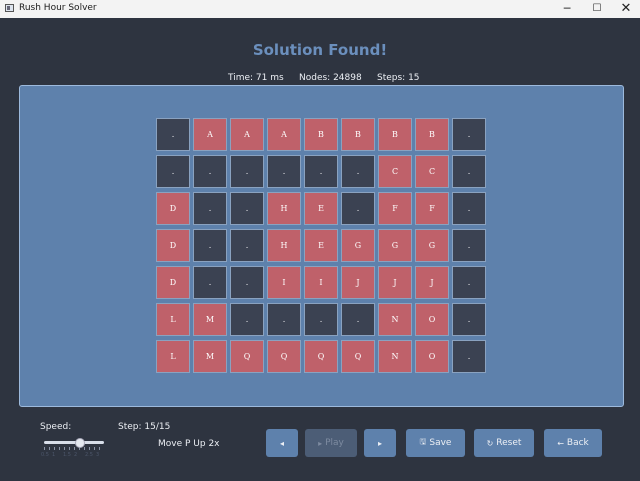  Describe the element at coordinates (144, 427) in the screenshot. I see `step-counter: Step: 15/15` at that location.